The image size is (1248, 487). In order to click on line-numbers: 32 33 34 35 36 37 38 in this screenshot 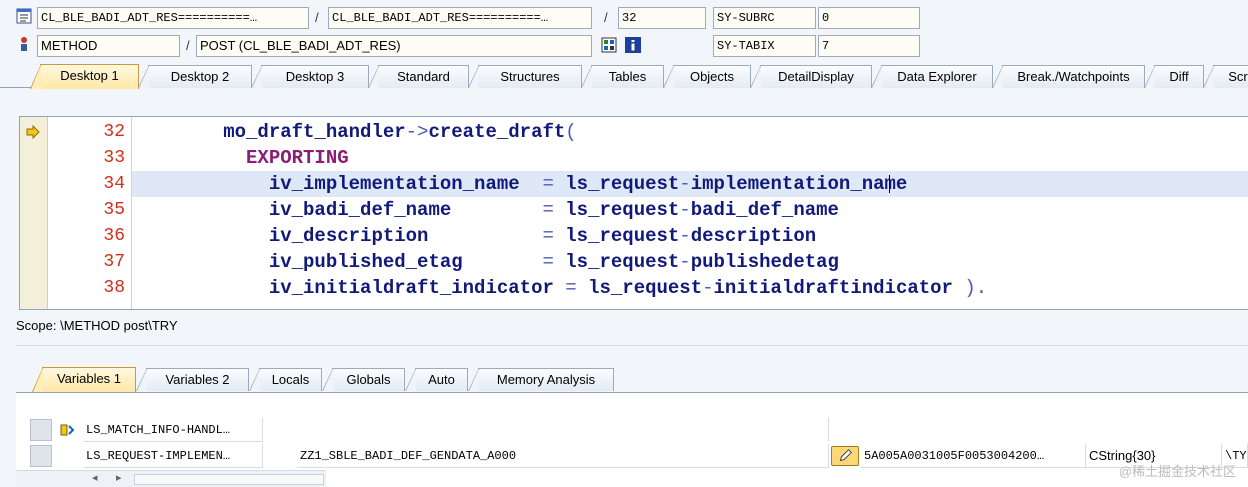, I will do `click(90, 213)`.